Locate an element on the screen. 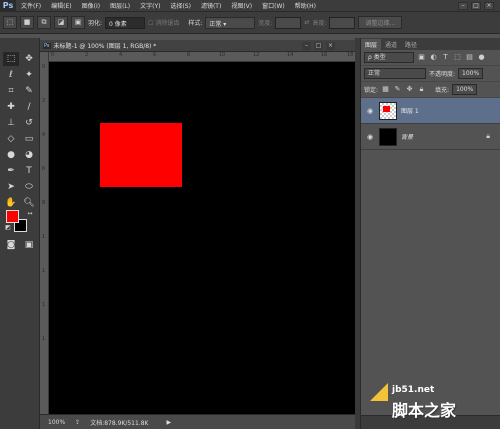 The height and width of the screenshot is (429, 500). filter-toggle-icon: ● is located at coordinates (481, 57).